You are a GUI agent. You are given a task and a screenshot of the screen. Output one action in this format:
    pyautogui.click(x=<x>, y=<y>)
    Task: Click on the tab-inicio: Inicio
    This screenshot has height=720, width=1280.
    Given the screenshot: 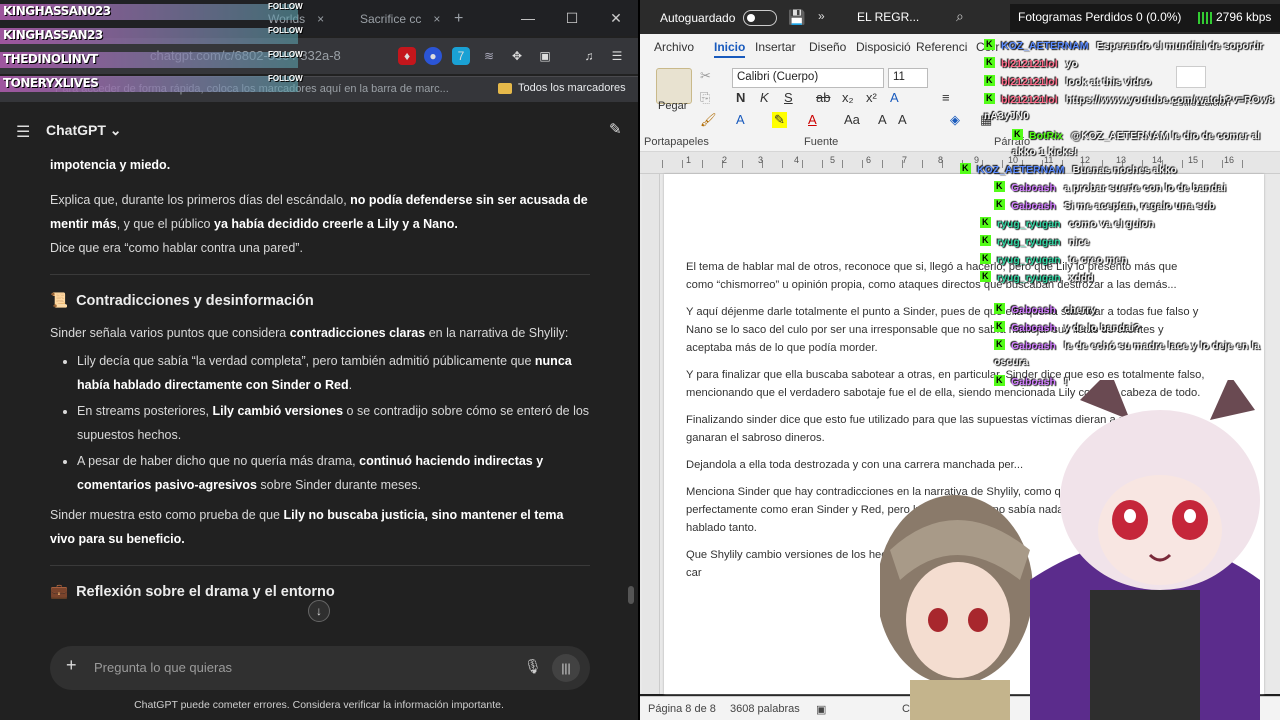 What is the action you would take?
    pyautogui.click(x=730, y=49)
    